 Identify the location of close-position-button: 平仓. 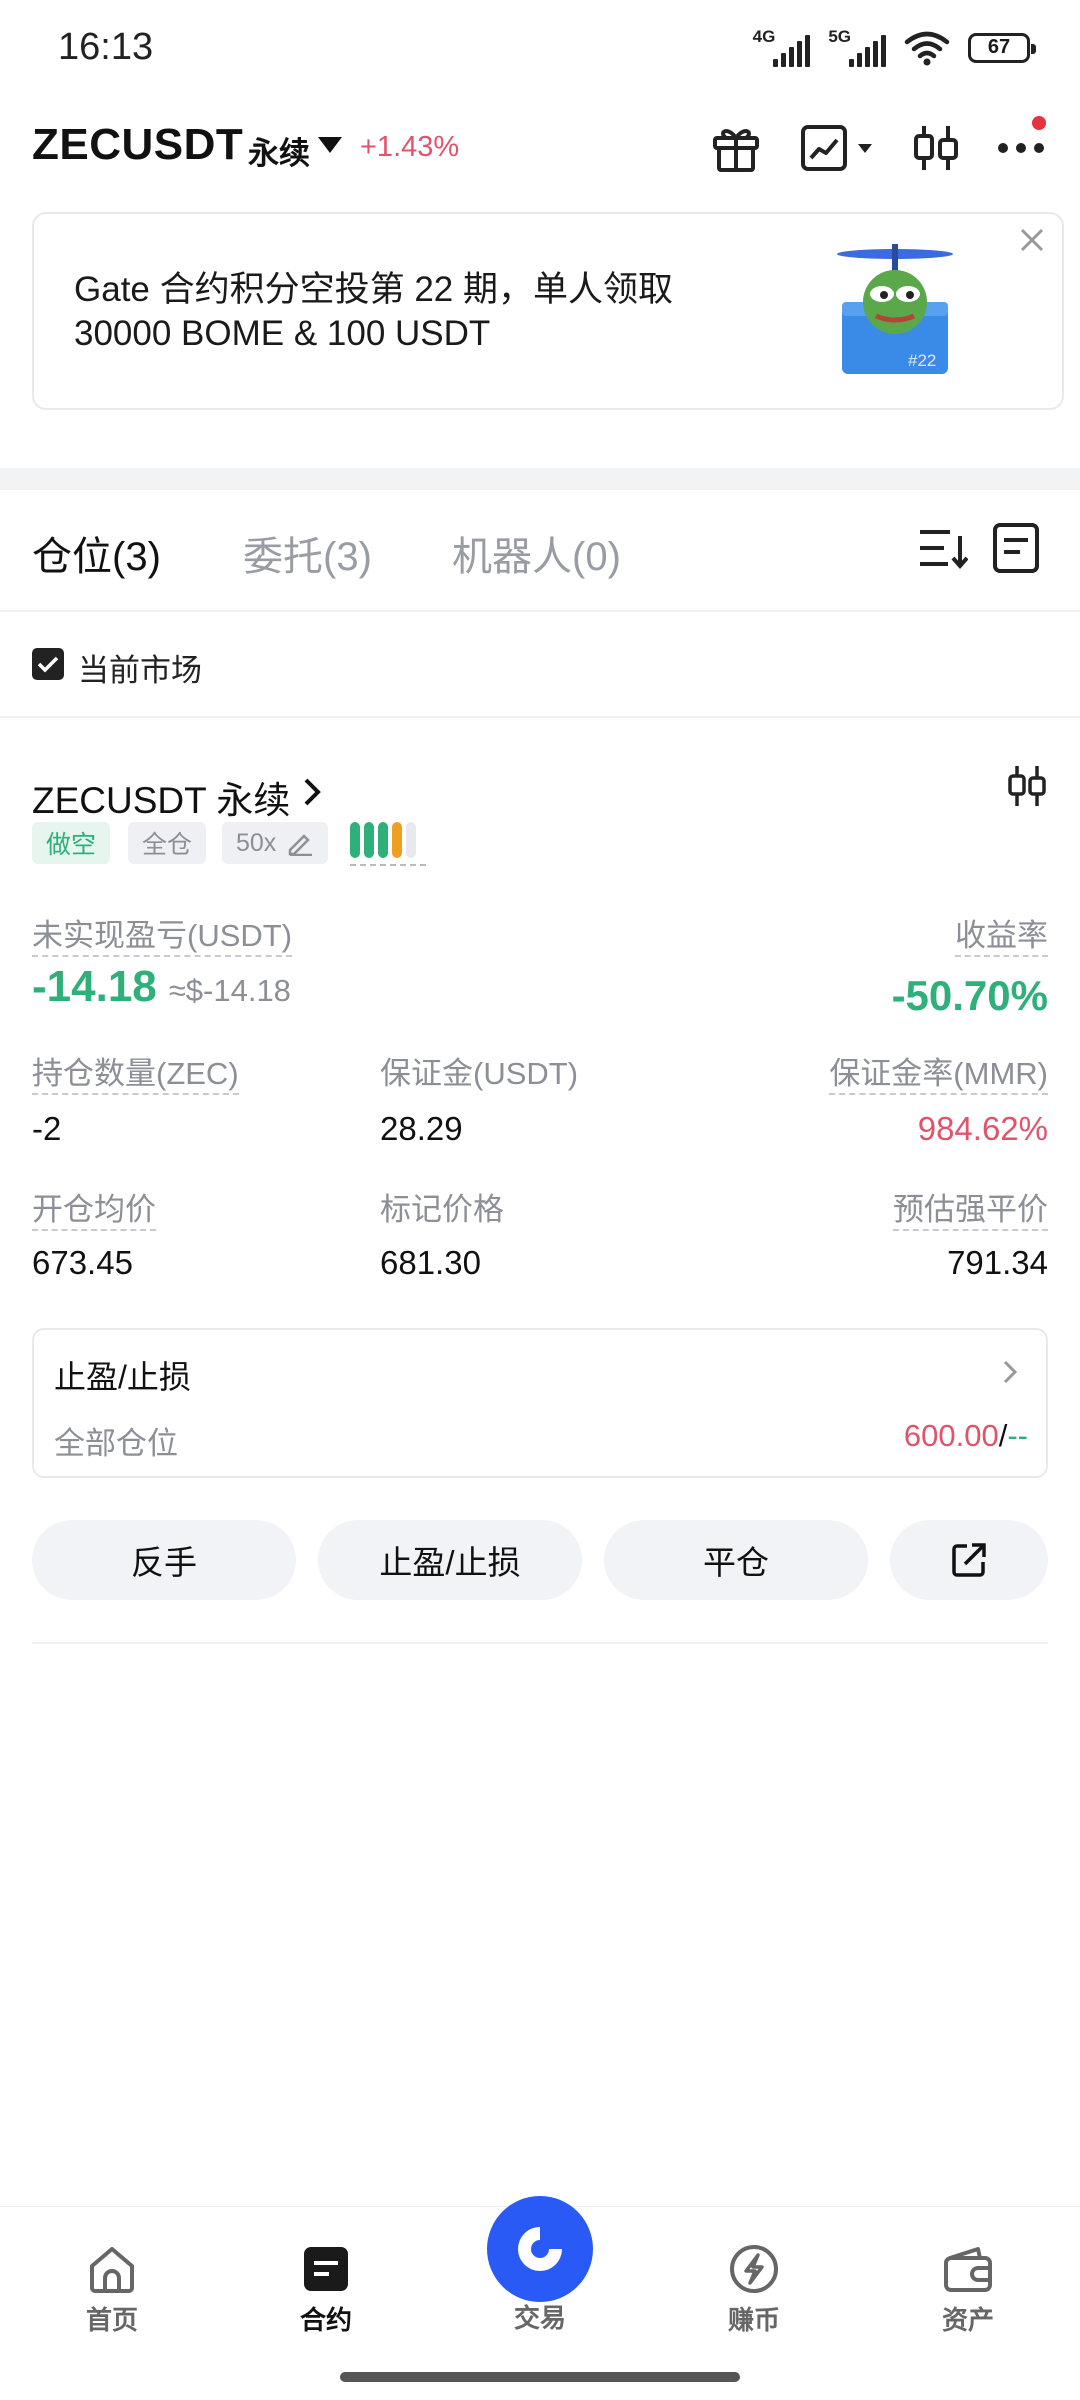
(736, 1560).